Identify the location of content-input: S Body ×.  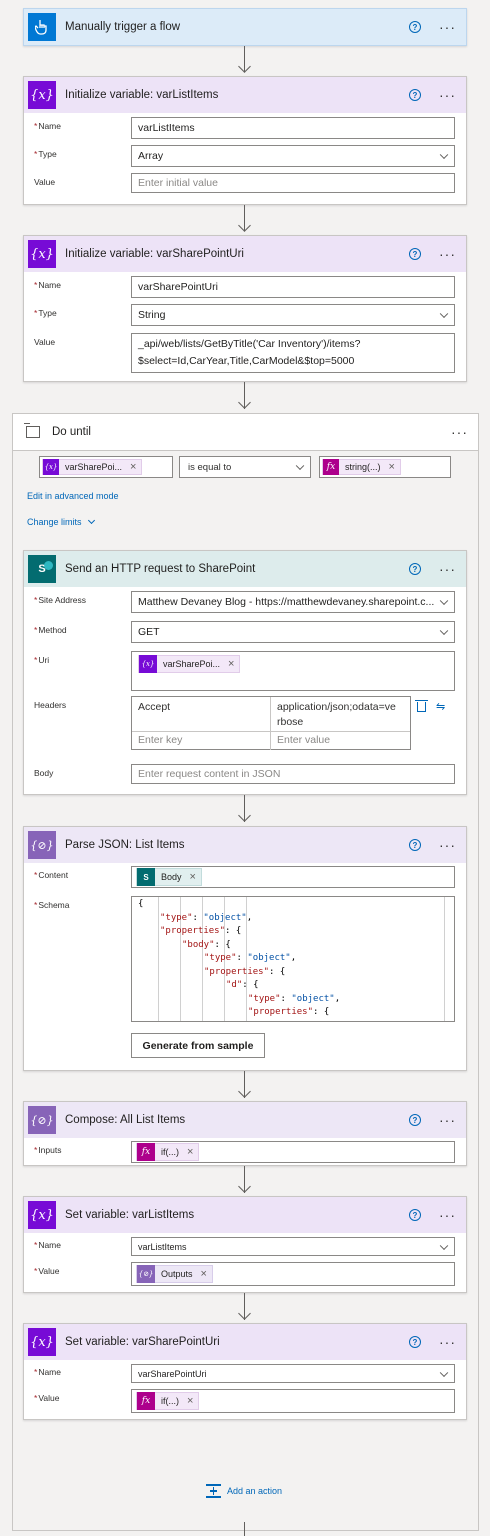
(293, 877).